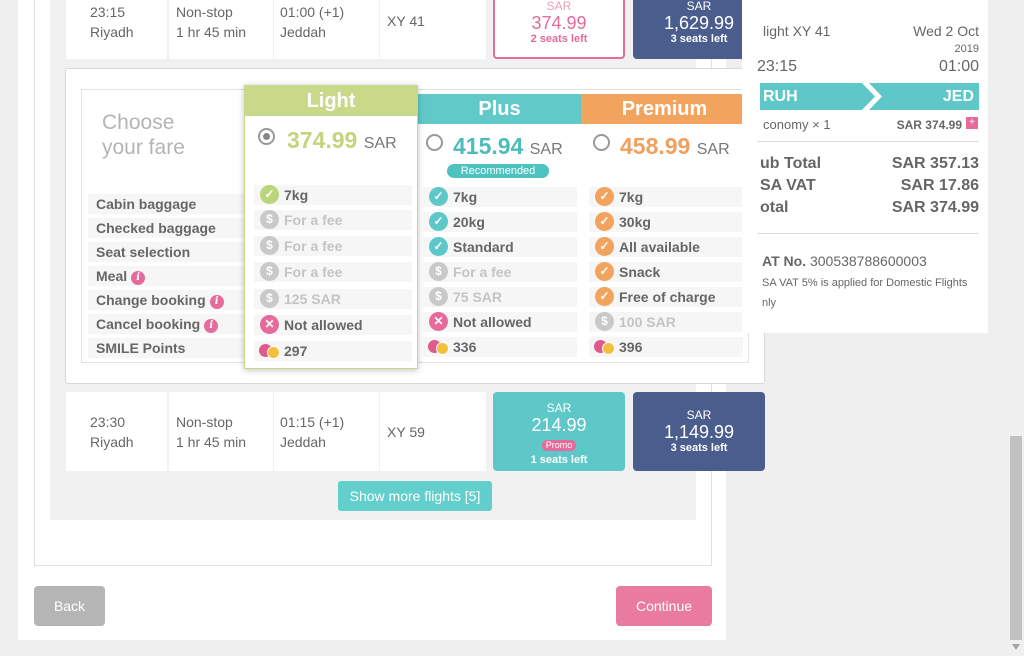 The width and height of the screenshot is (1024, 656). What do you see at coordinates (666, 222) in the screenshot?
I see `premium-feature-checked: ✓ 30kg` at bounding box center [666, 222].